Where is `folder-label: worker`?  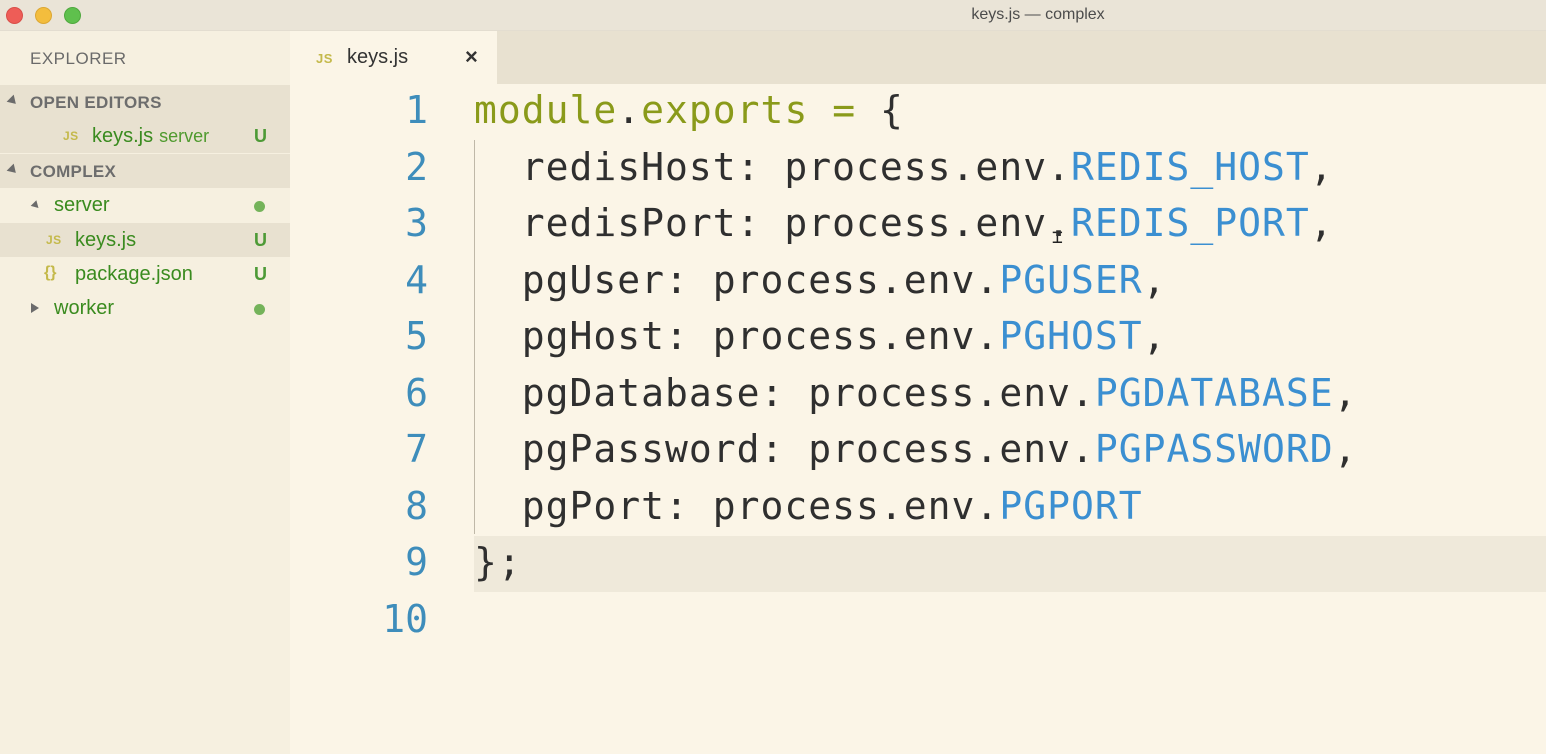
folder-label: worker is located at coordinates (84, 308).